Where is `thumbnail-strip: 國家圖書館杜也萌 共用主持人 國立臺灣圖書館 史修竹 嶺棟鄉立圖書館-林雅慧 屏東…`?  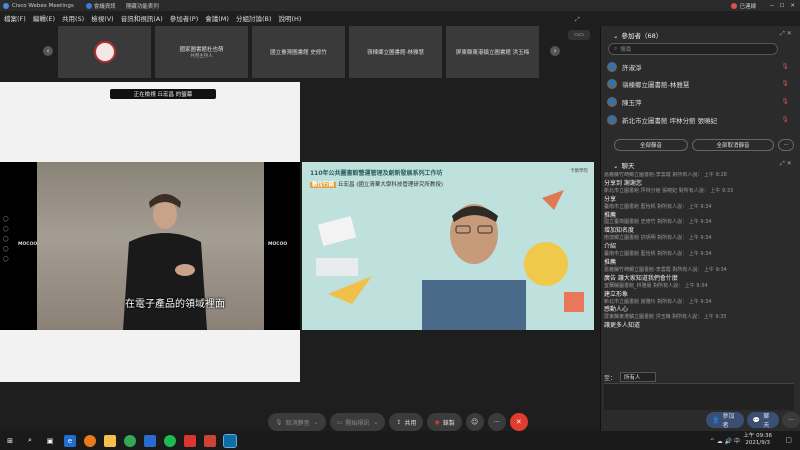 thumbnail-strip: 國家圖書館杜也萌 共用主持人 國立臺灣圖書館 史修竹 嶺棟鄉立圖書館-林雅慧 屏東… is located at coordinates (300, 52).